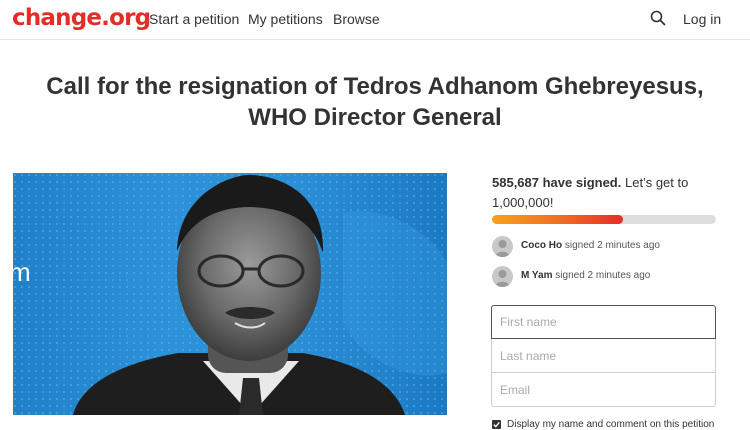  I want to click on recent-signer: M Yam signed 2 minutes ago, so click(612, 277).